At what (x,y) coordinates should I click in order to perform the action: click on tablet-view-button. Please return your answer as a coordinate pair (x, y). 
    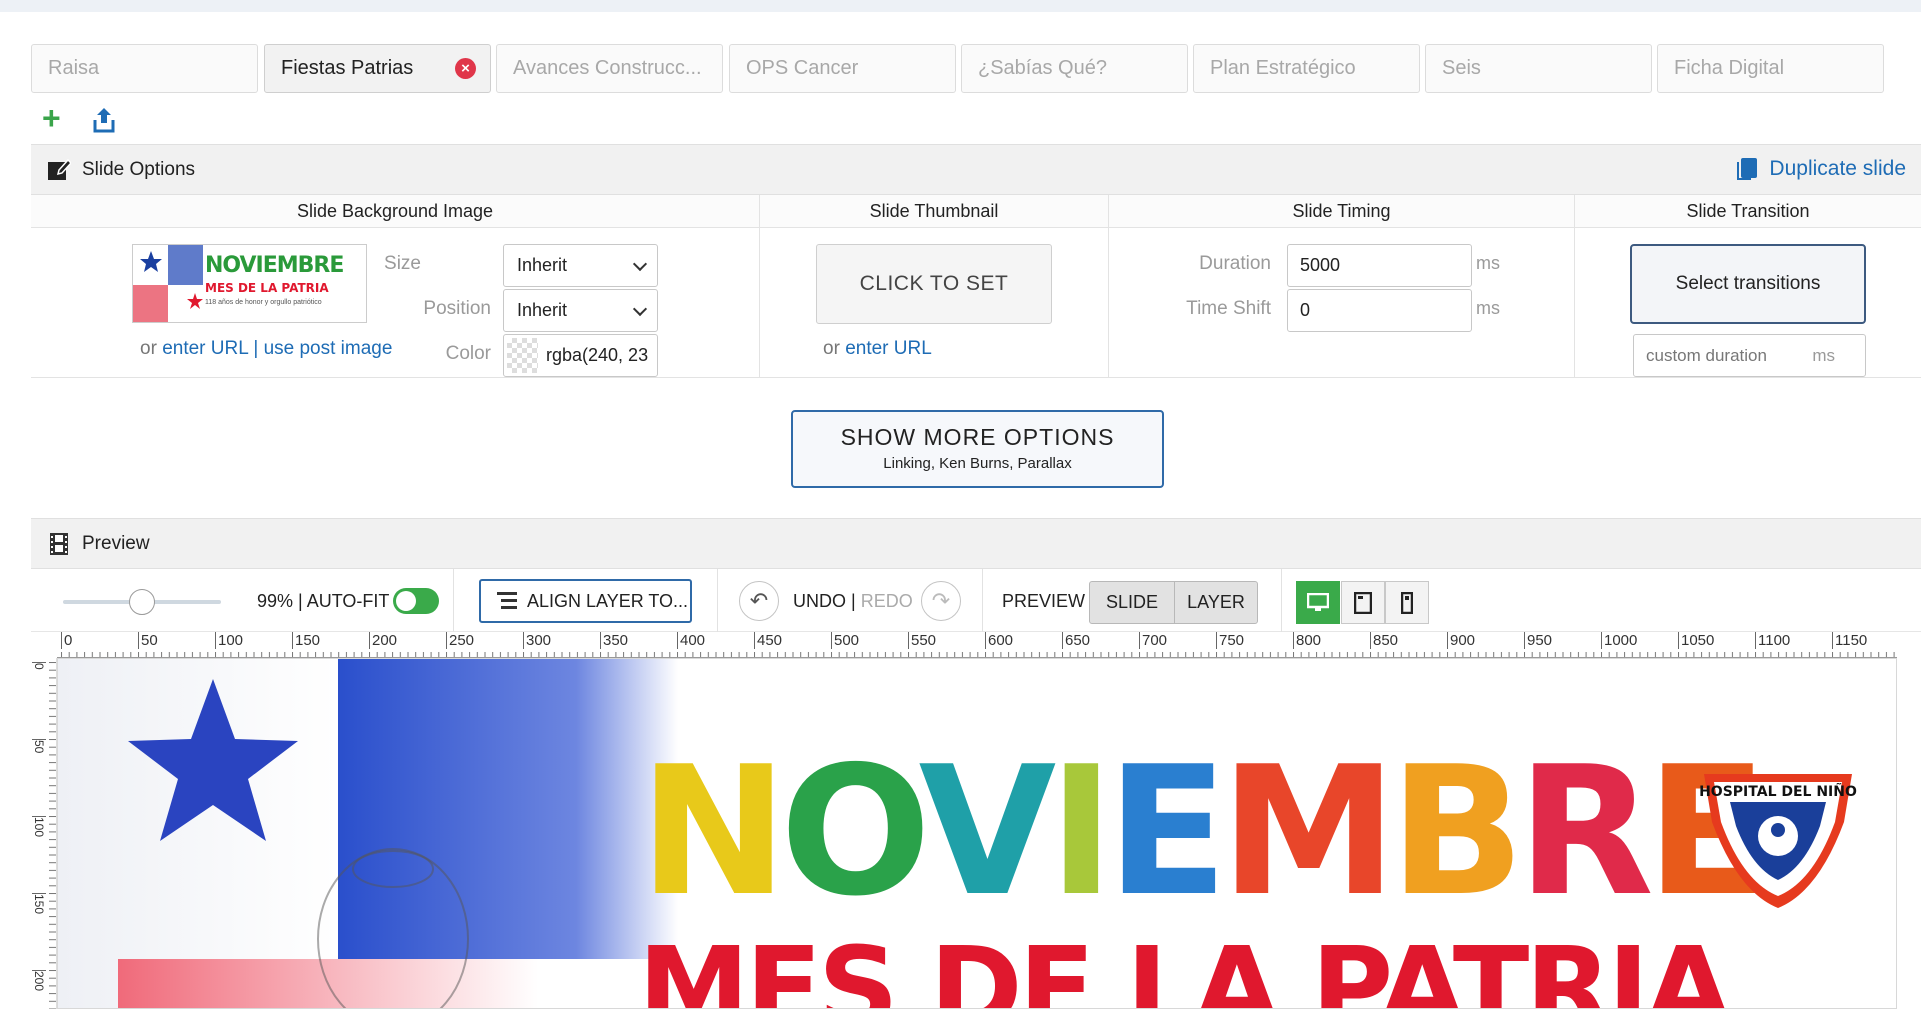
    Looking at the image, I should click on (1363, 602).